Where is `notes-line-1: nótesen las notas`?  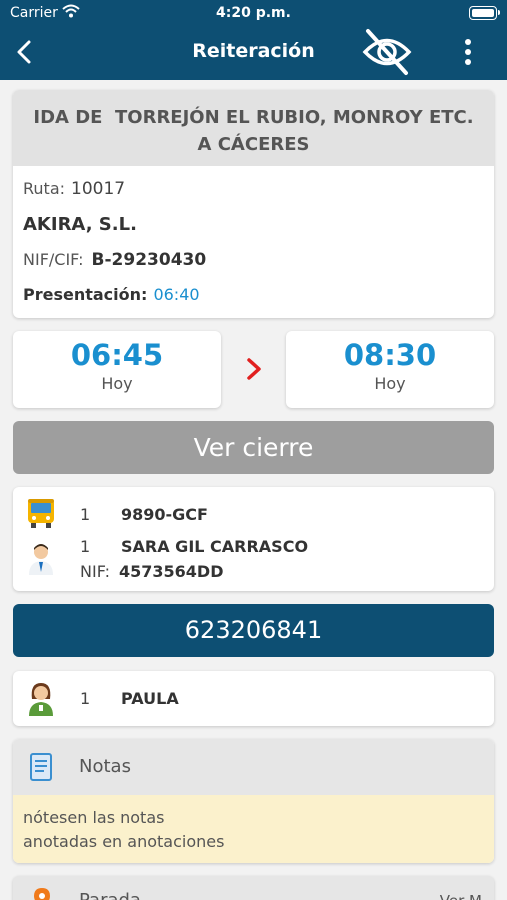 notes-line-1: nótesen las notas is located at coordinates (94, 817).